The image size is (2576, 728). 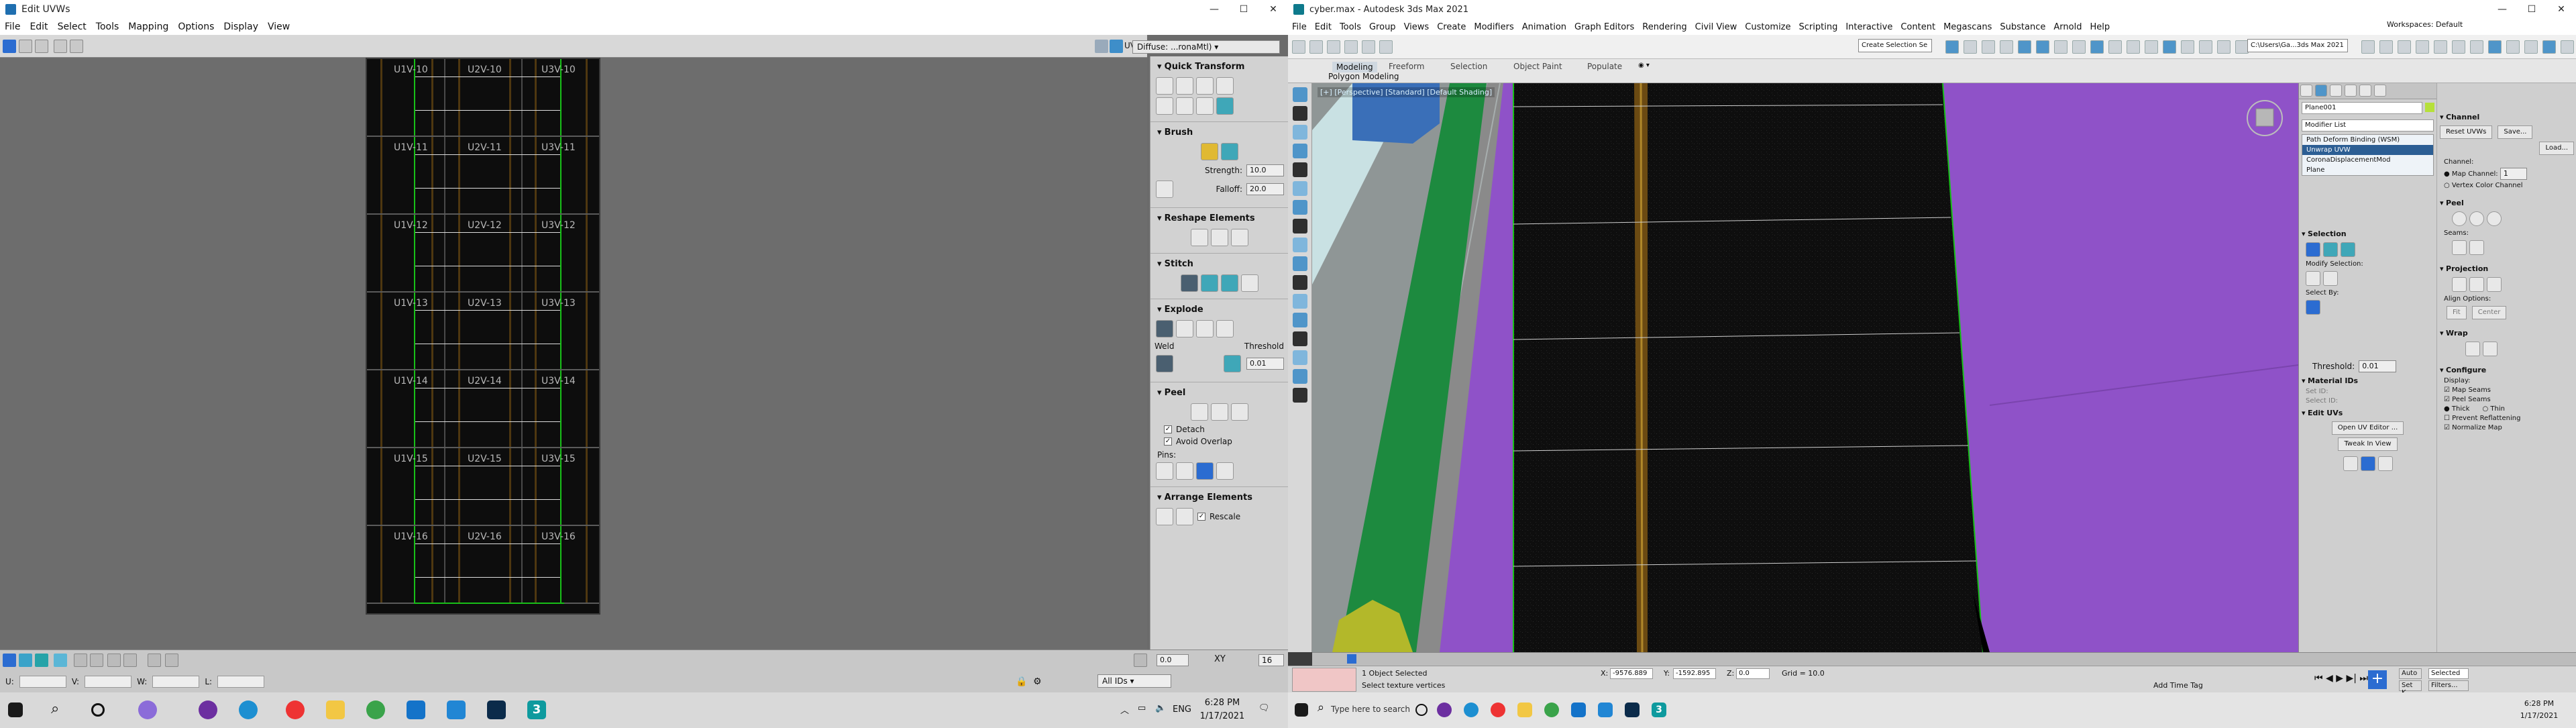 What do you see at coordinates (12, 26) in the screenshot?
I see `menu-file: File` at bounding box center [12, 26].